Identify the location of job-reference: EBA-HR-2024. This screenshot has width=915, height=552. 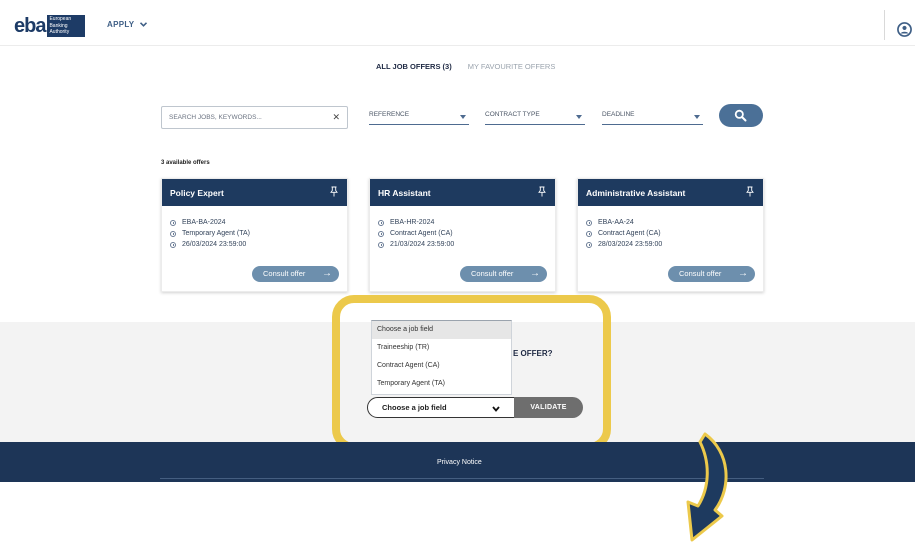
(412, 222).